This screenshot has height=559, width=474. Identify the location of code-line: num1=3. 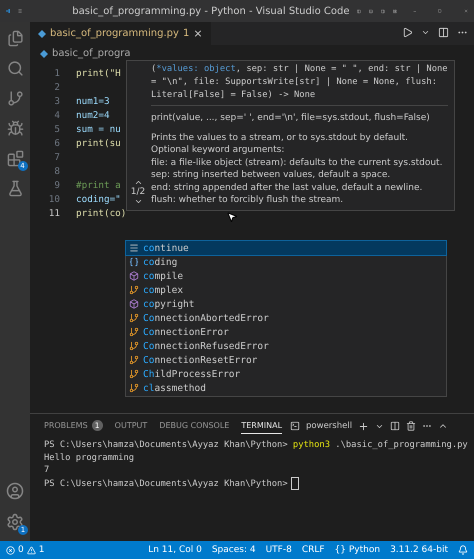
(93, 101).